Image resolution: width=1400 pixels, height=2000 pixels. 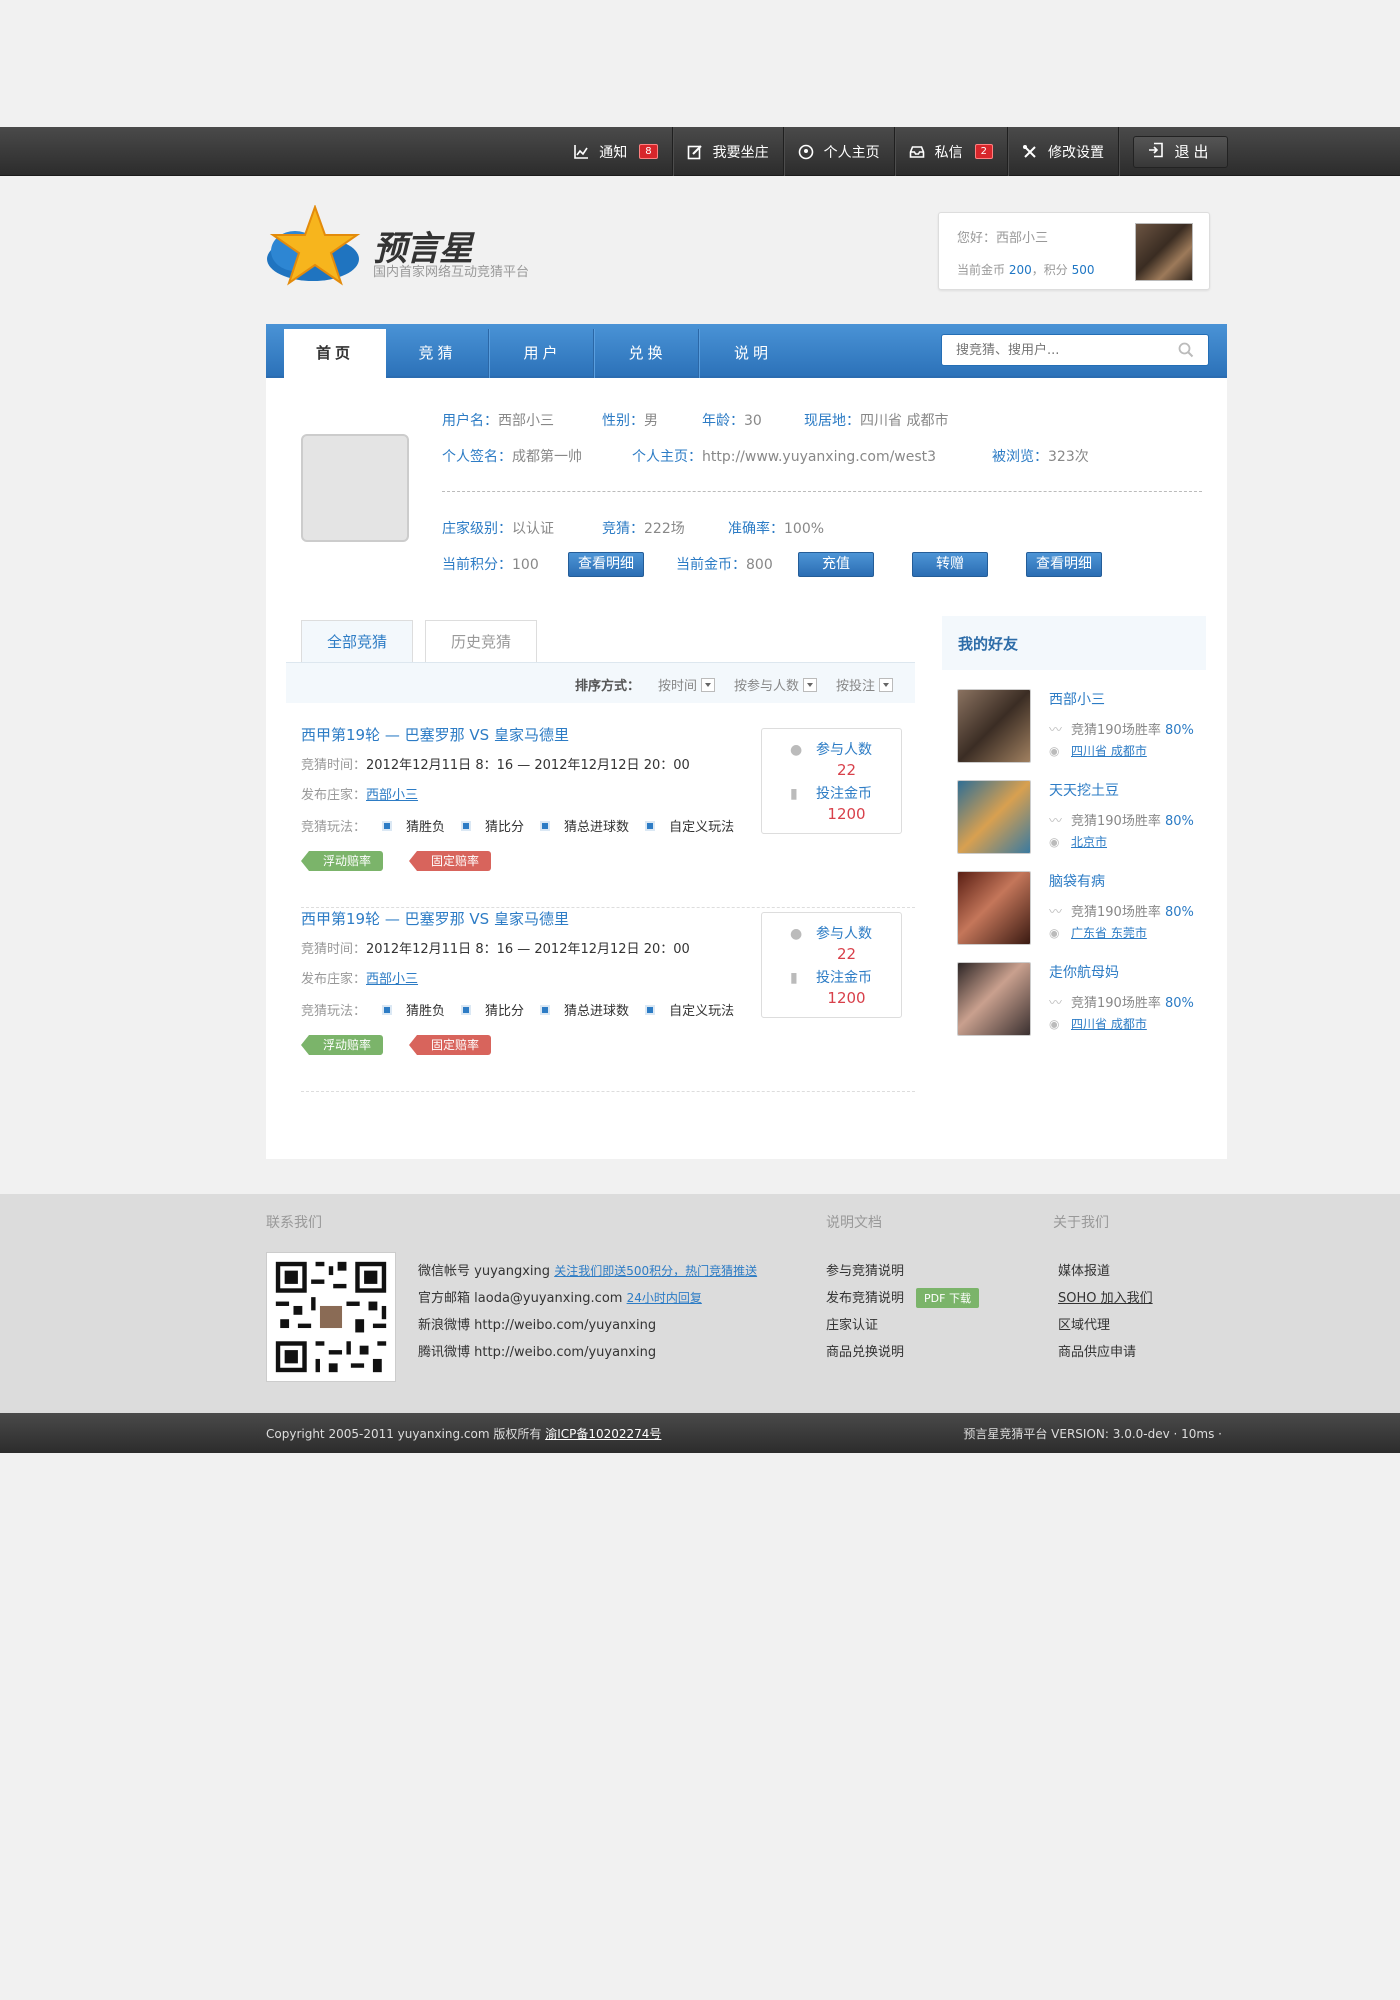 What do you see at coordinates (1164, 252) in the screenshot?
I see `avatar` at bounding box center [1164, 252].